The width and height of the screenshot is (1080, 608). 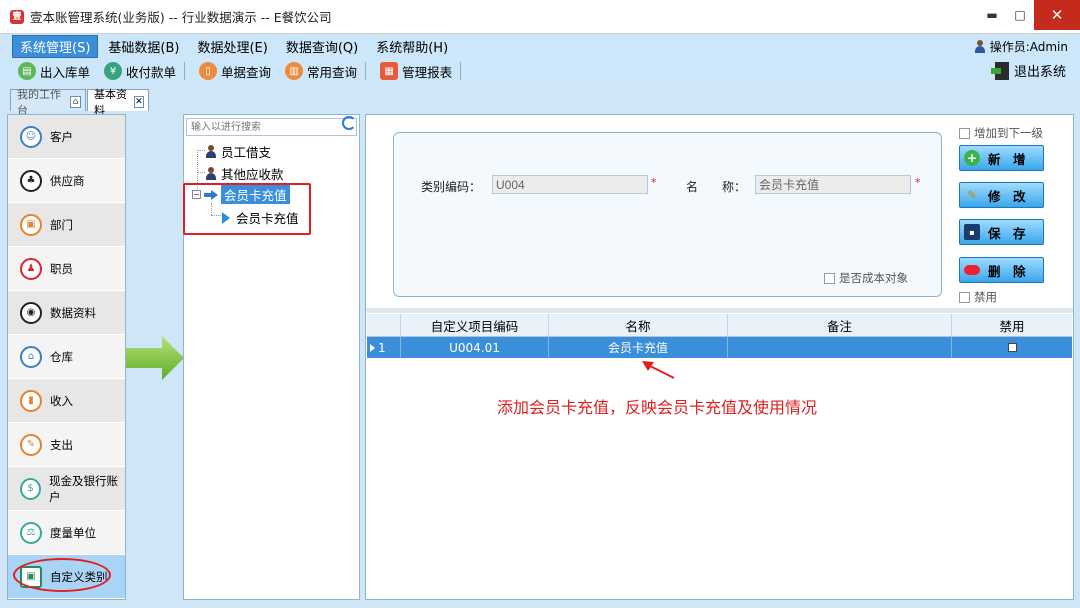 What do you see at coordinates (66, 137) in the screenshot?
I see `nav-customer: ☺ 客户` at bounding box center [66, 137].